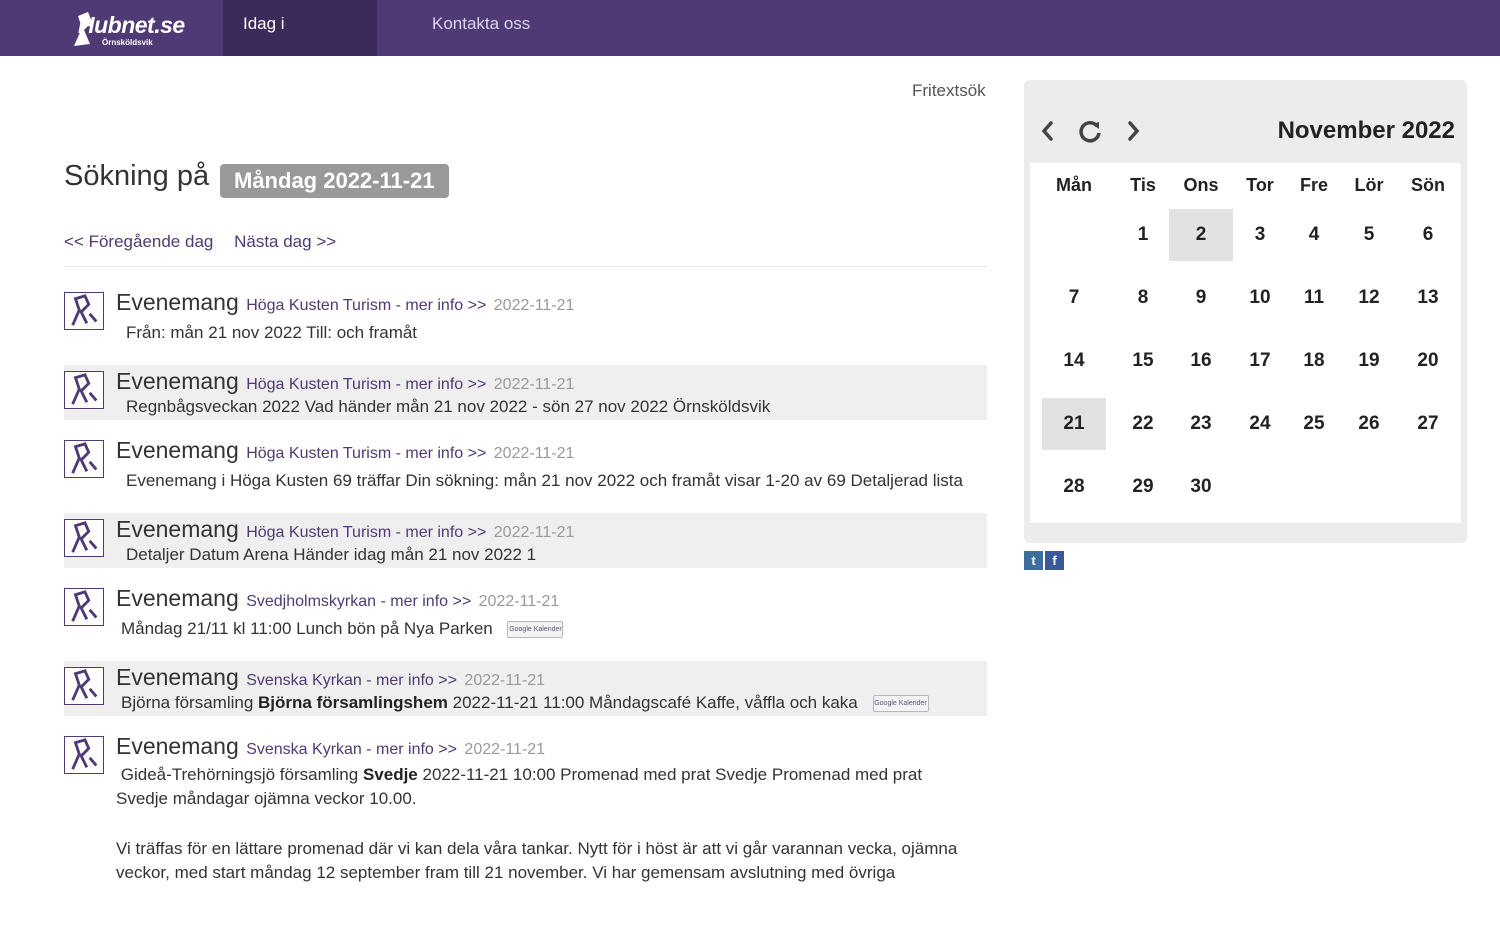 Image resolution: width=1500 pixels, height=930 pixels. What do you see at coordinates (1201, 487) in the screenshot?
I see `calendar-day-30: 30` at bounding box center [1201, 487].